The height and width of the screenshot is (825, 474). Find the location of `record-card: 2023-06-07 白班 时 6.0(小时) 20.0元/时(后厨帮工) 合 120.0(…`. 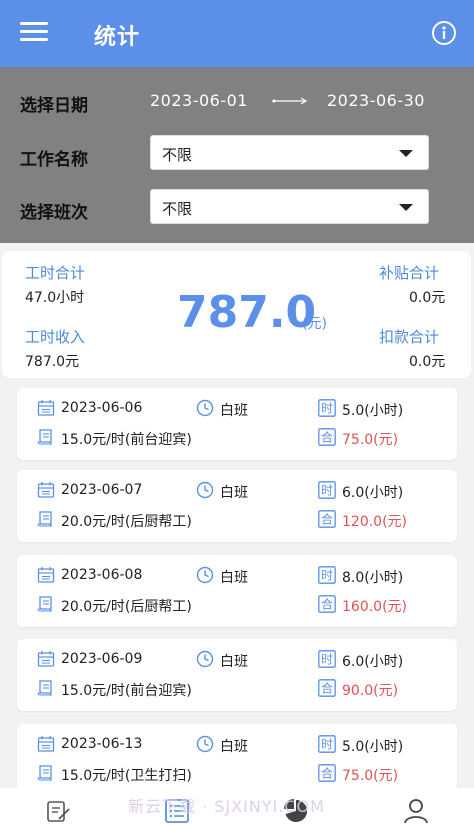

record-card: 2023-06-07 白班 时 6.0(小时) 20.0元/时(后厨帮工) 合 120.0(… is located at coordinates (237, 506).